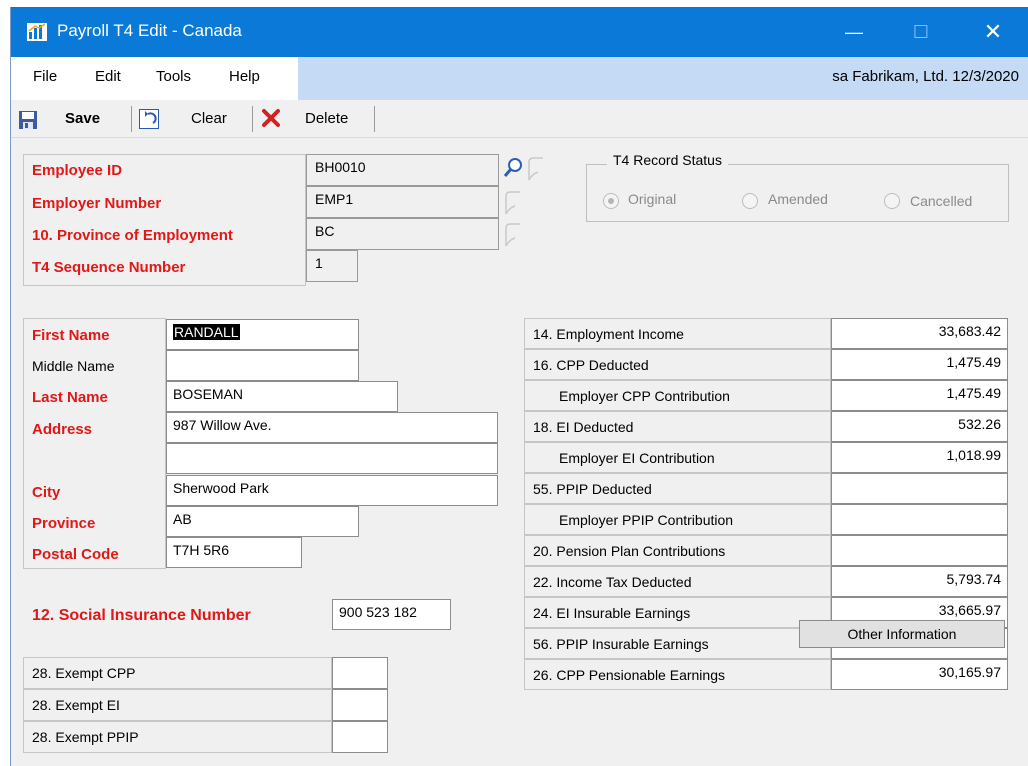 The height and width of the screenshot is (766, 1028). I want to click on employer-number-field: EMP1, so click(402, 202).